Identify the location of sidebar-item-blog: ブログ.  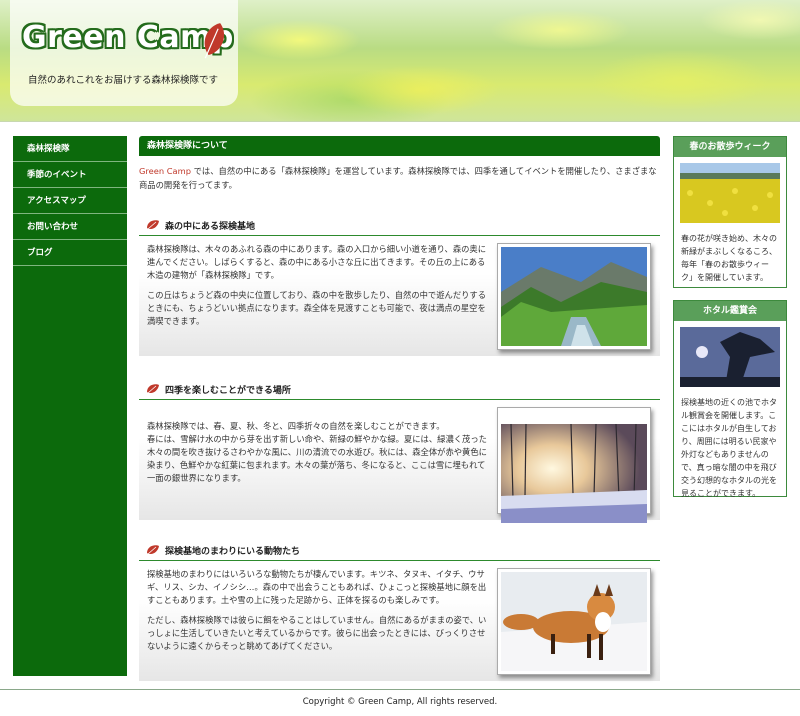
(70, 253).